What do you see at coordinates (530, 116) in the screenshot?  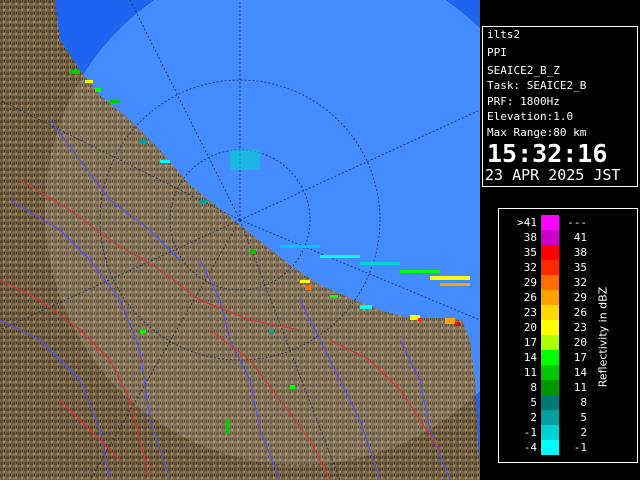 I see `elevation-value: Elevation:1.0` at bounding box center [530, 116].